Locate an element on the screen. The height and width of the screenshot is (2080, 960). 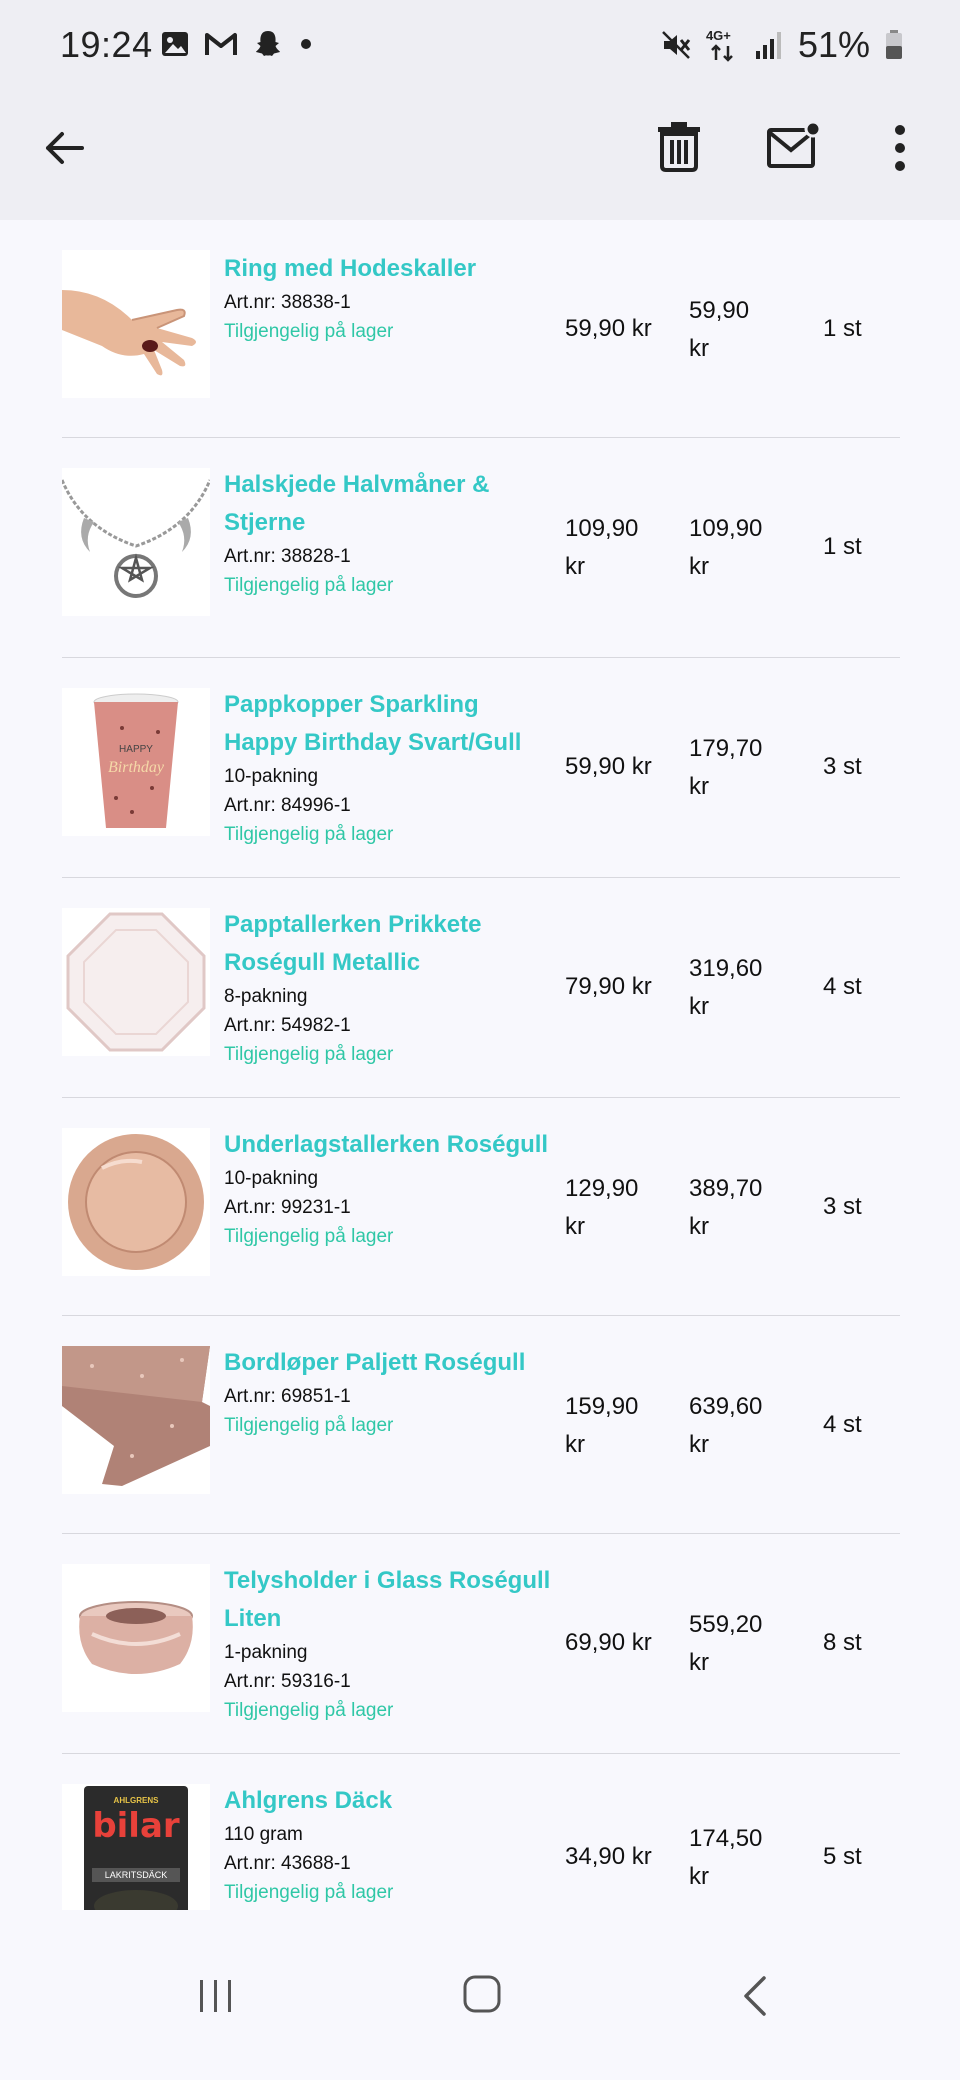
product-name: Bordløper Paljett Roségull is located at coordinates (394, 1363).